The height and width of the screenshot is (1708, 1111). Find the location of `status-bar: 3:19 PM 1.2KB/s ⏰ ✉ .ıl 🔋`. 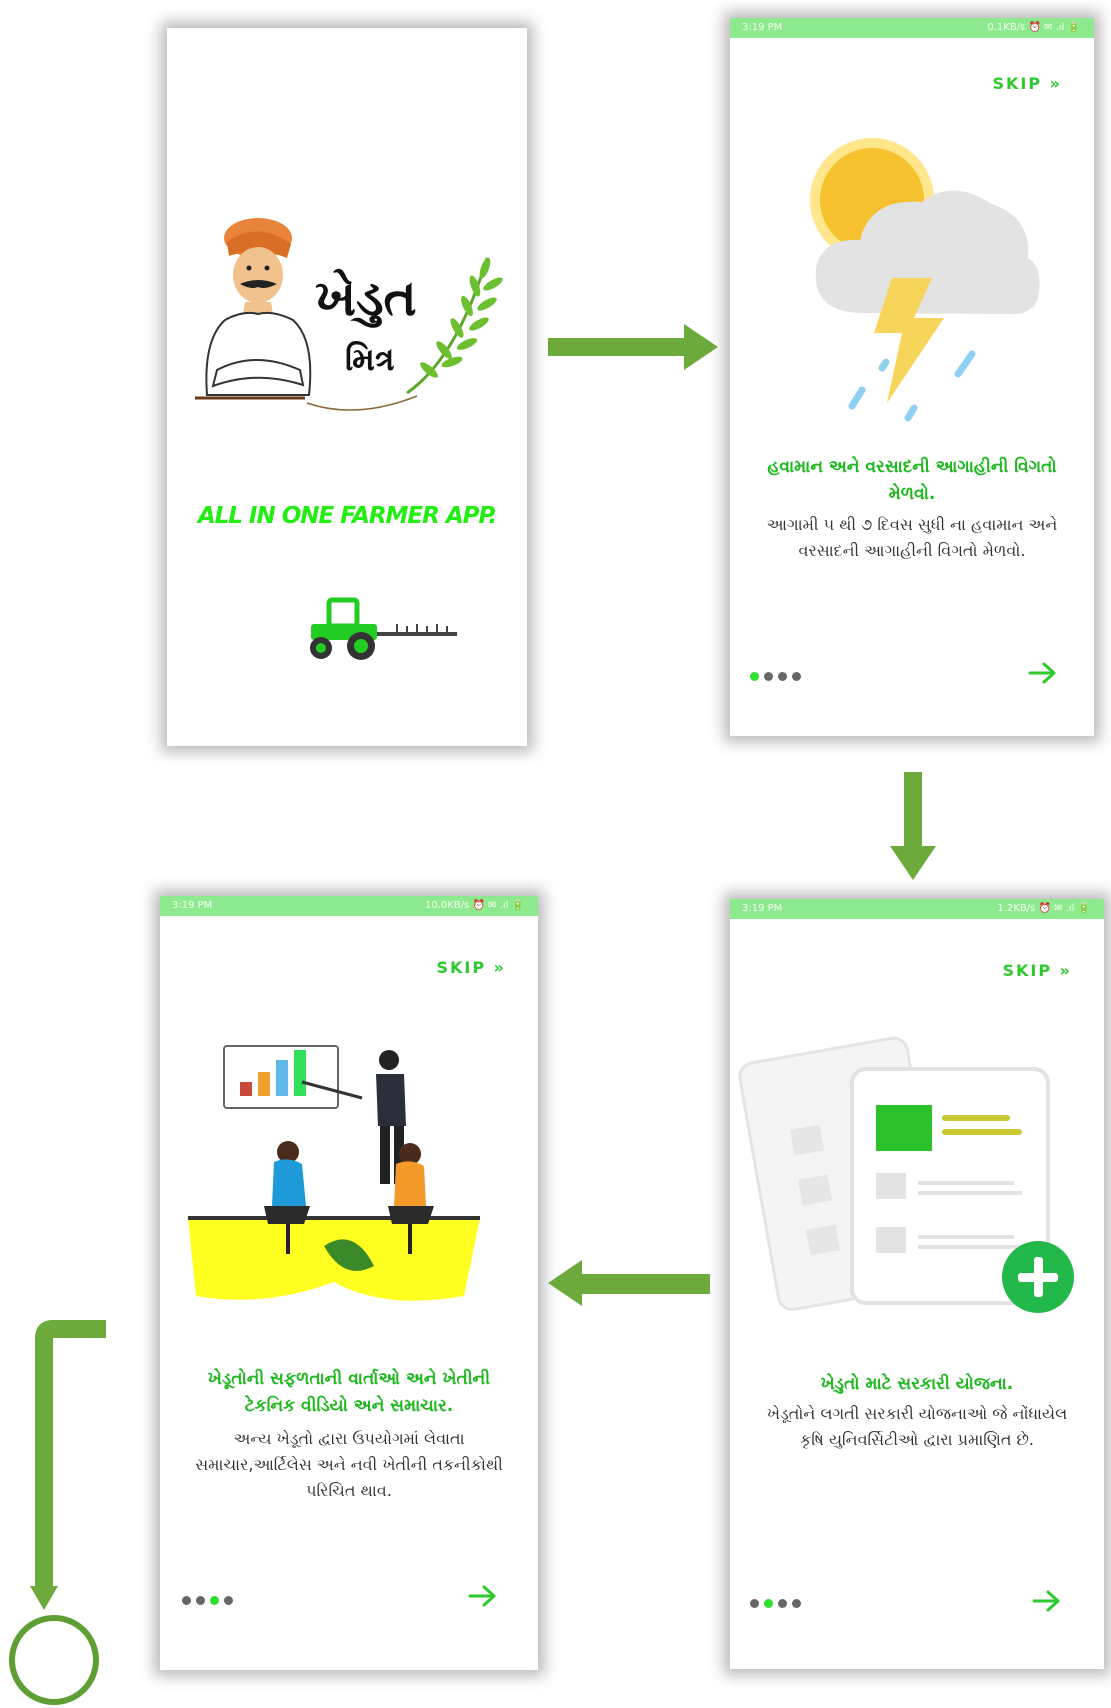

status-bar: 3:19 PM 1.2KB/s ⏰ ✉ .ıl 🔋 is located at coordinates (917, 909).